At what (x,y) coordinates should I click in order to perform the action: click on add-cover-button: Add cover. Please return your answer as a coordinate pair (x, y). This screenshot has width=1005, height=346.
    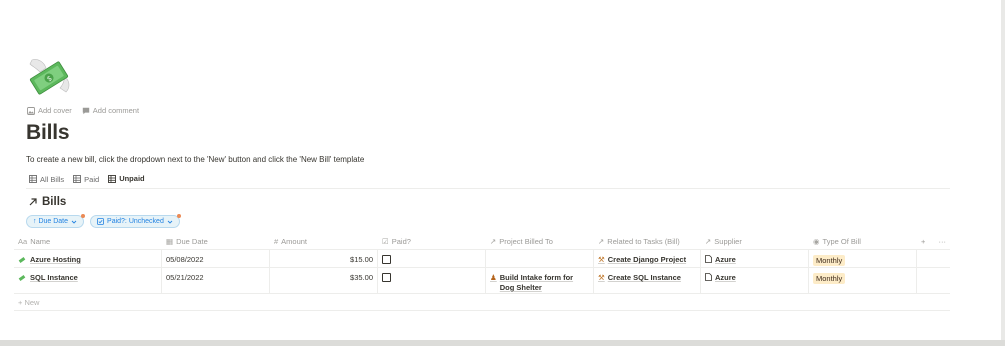
    Looking at the image, I should click on (49, 110).